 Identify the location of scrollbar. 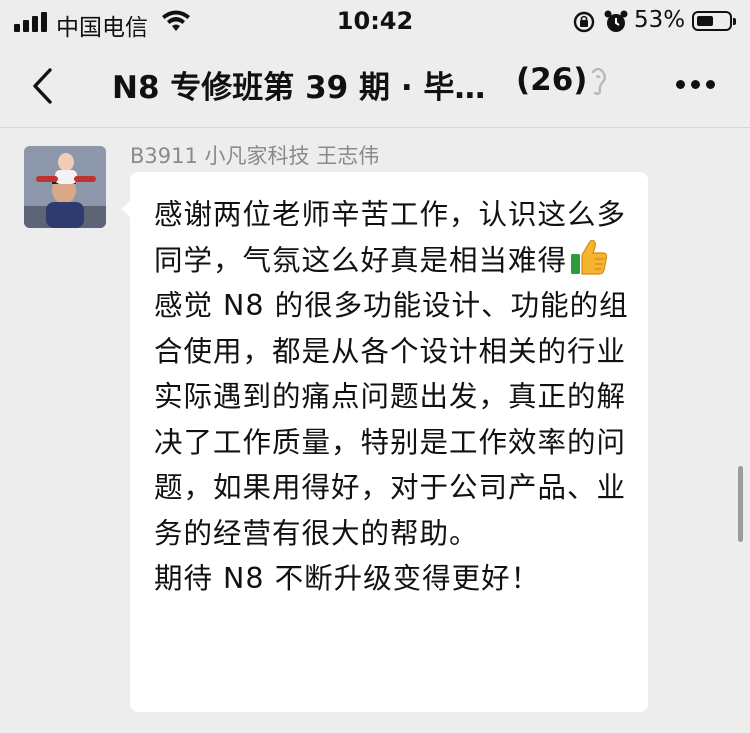
(740, 504).